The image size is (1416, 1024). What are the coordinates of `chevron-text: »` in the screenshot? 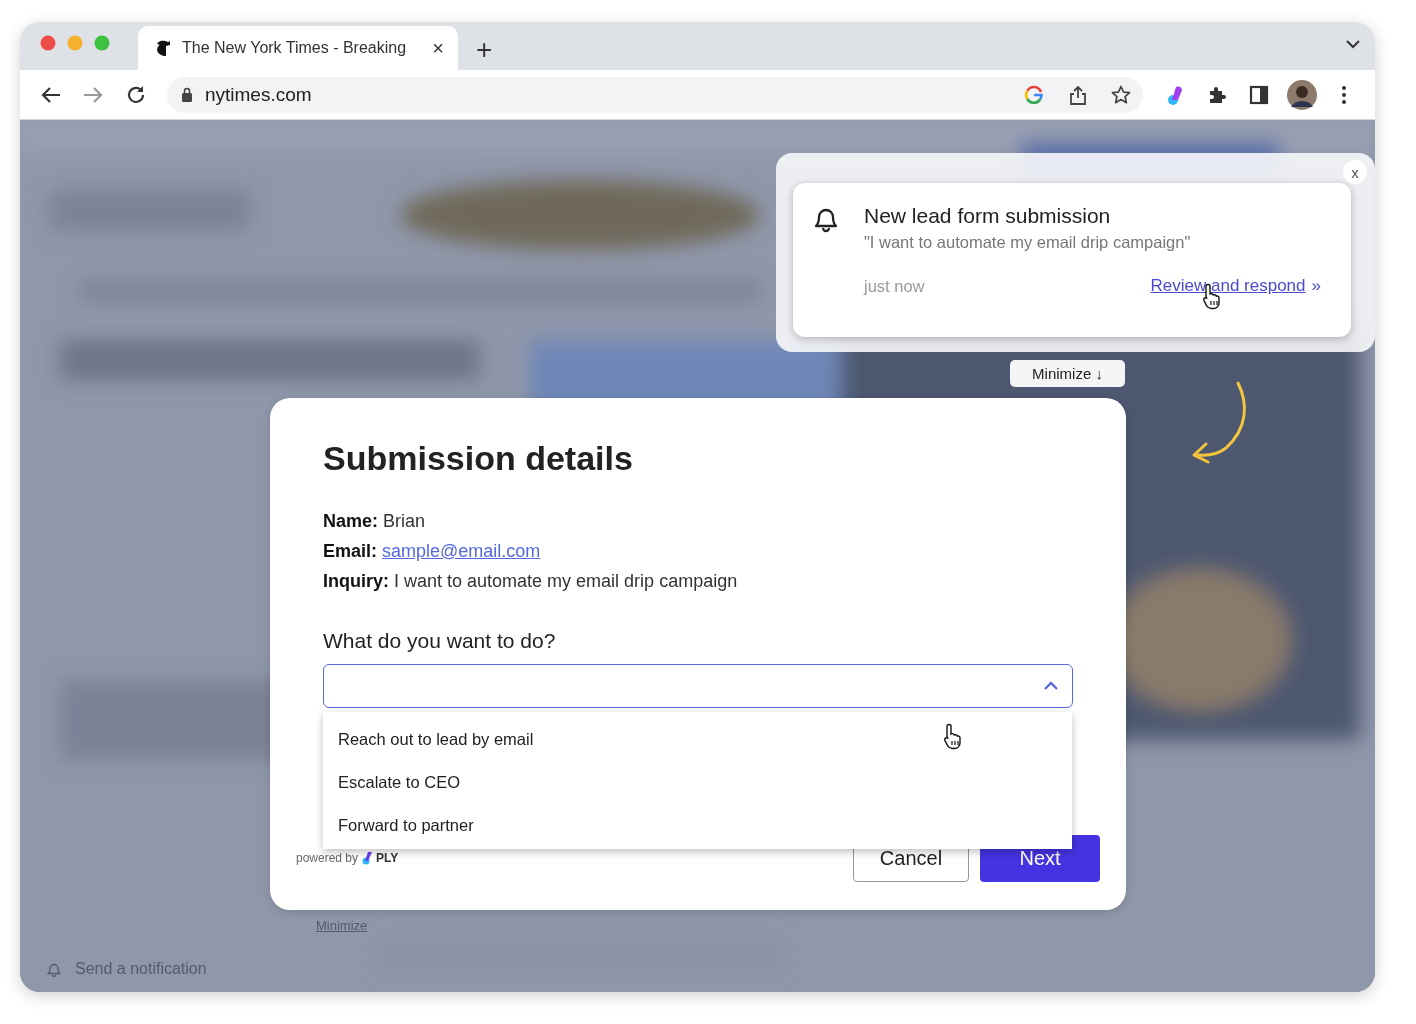 It's located at (1316, 286).